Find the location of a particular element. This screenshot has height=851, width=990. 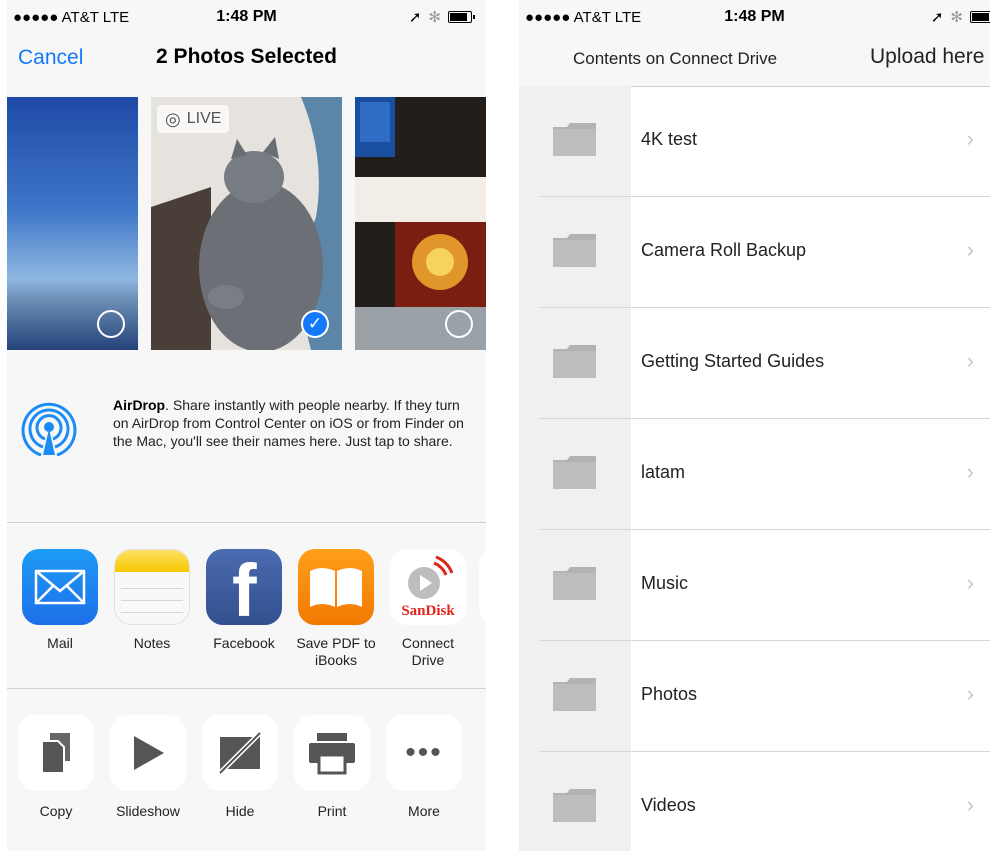

folder-row: Getting Started Guides › is located at coordinates (754, 363).